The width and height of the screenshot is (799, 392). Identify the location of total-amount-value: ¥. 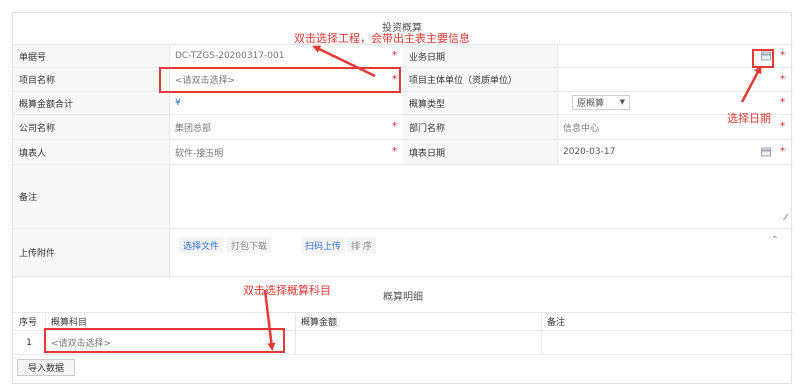
(178, 103).